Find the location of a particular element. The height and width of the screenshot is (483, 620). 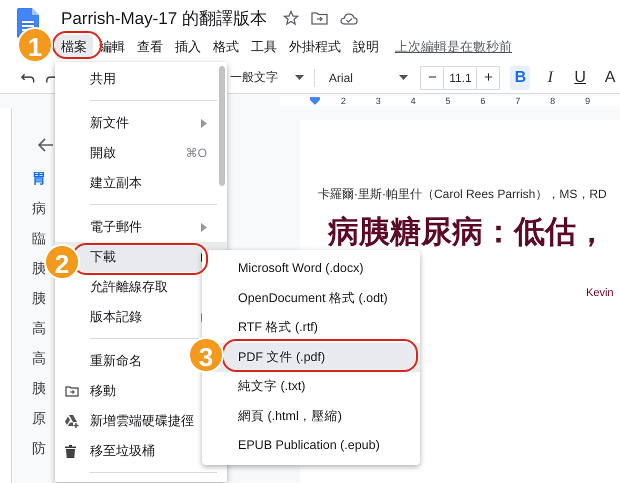

ruler-number: 4 is located at coordinates (413, 101).